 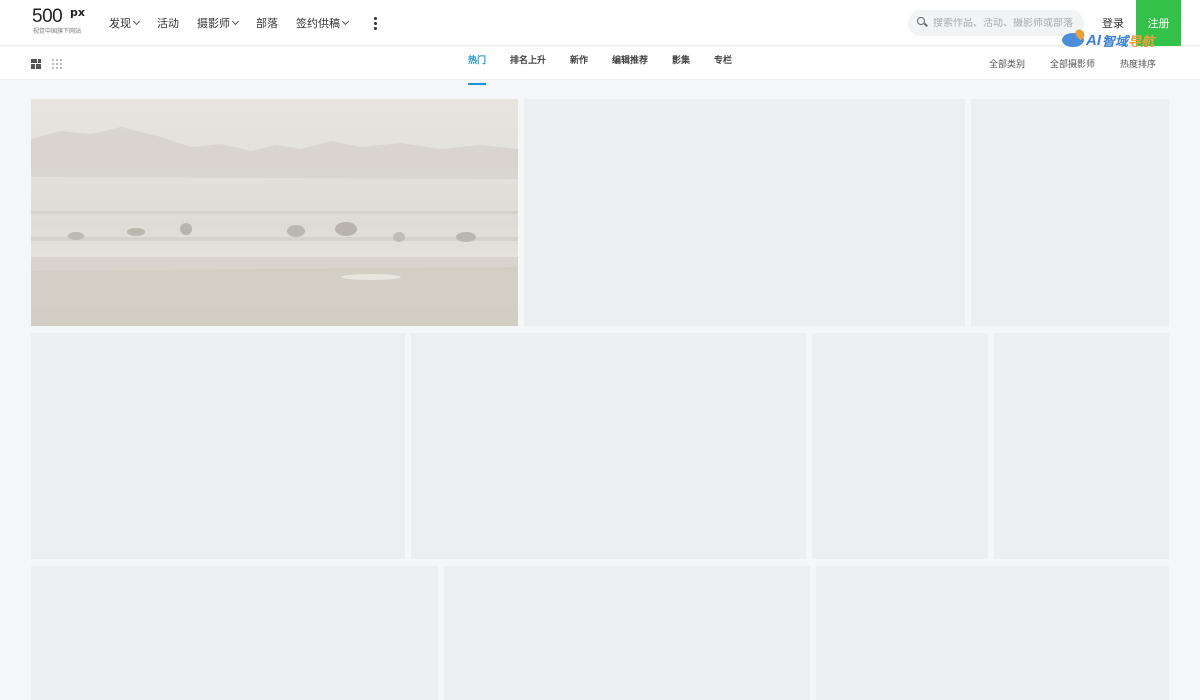 What do you see at coordinates (1007, 63) in the screenshot?
I see `filter-category: 全部类别` at bounding box center [1007, 63].